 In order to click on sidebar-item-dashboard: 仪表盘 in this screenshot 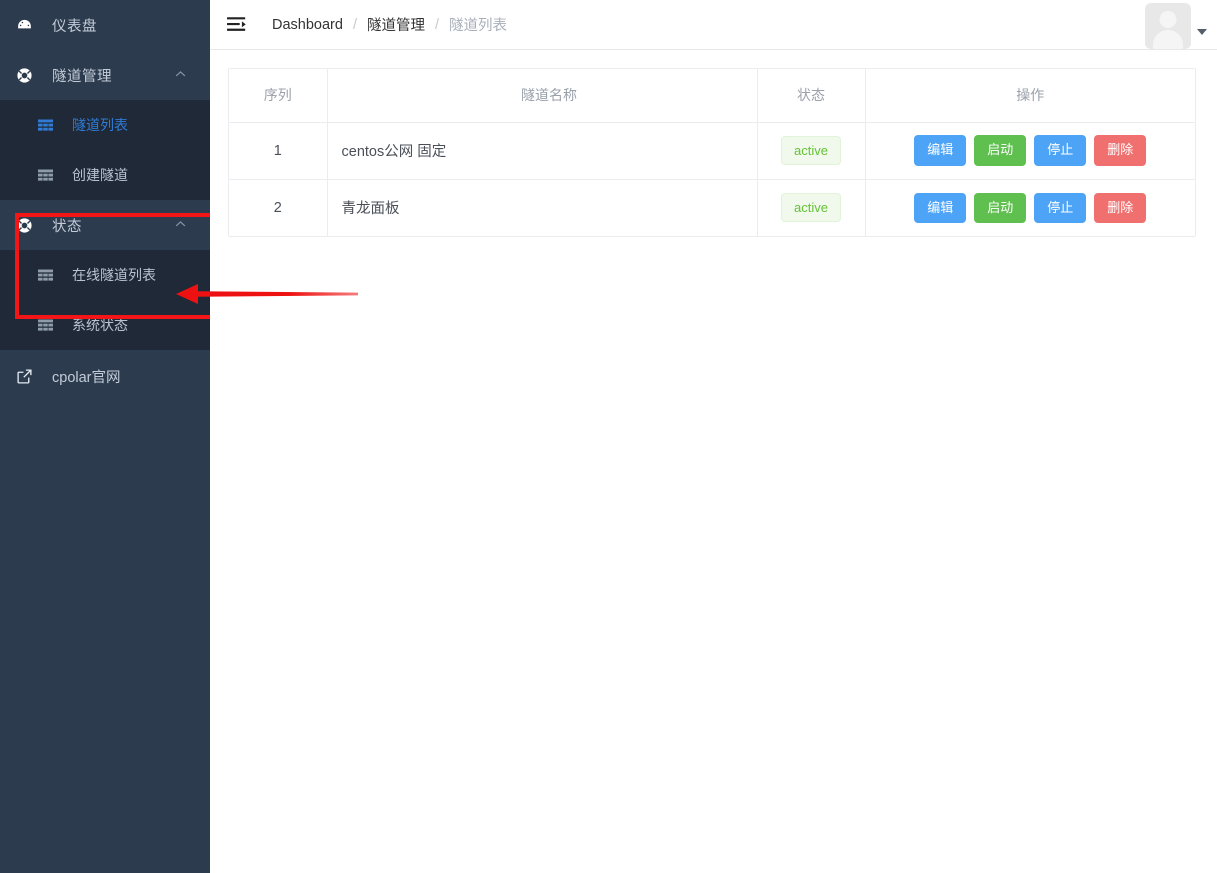, I will do `click(105, 25)`.